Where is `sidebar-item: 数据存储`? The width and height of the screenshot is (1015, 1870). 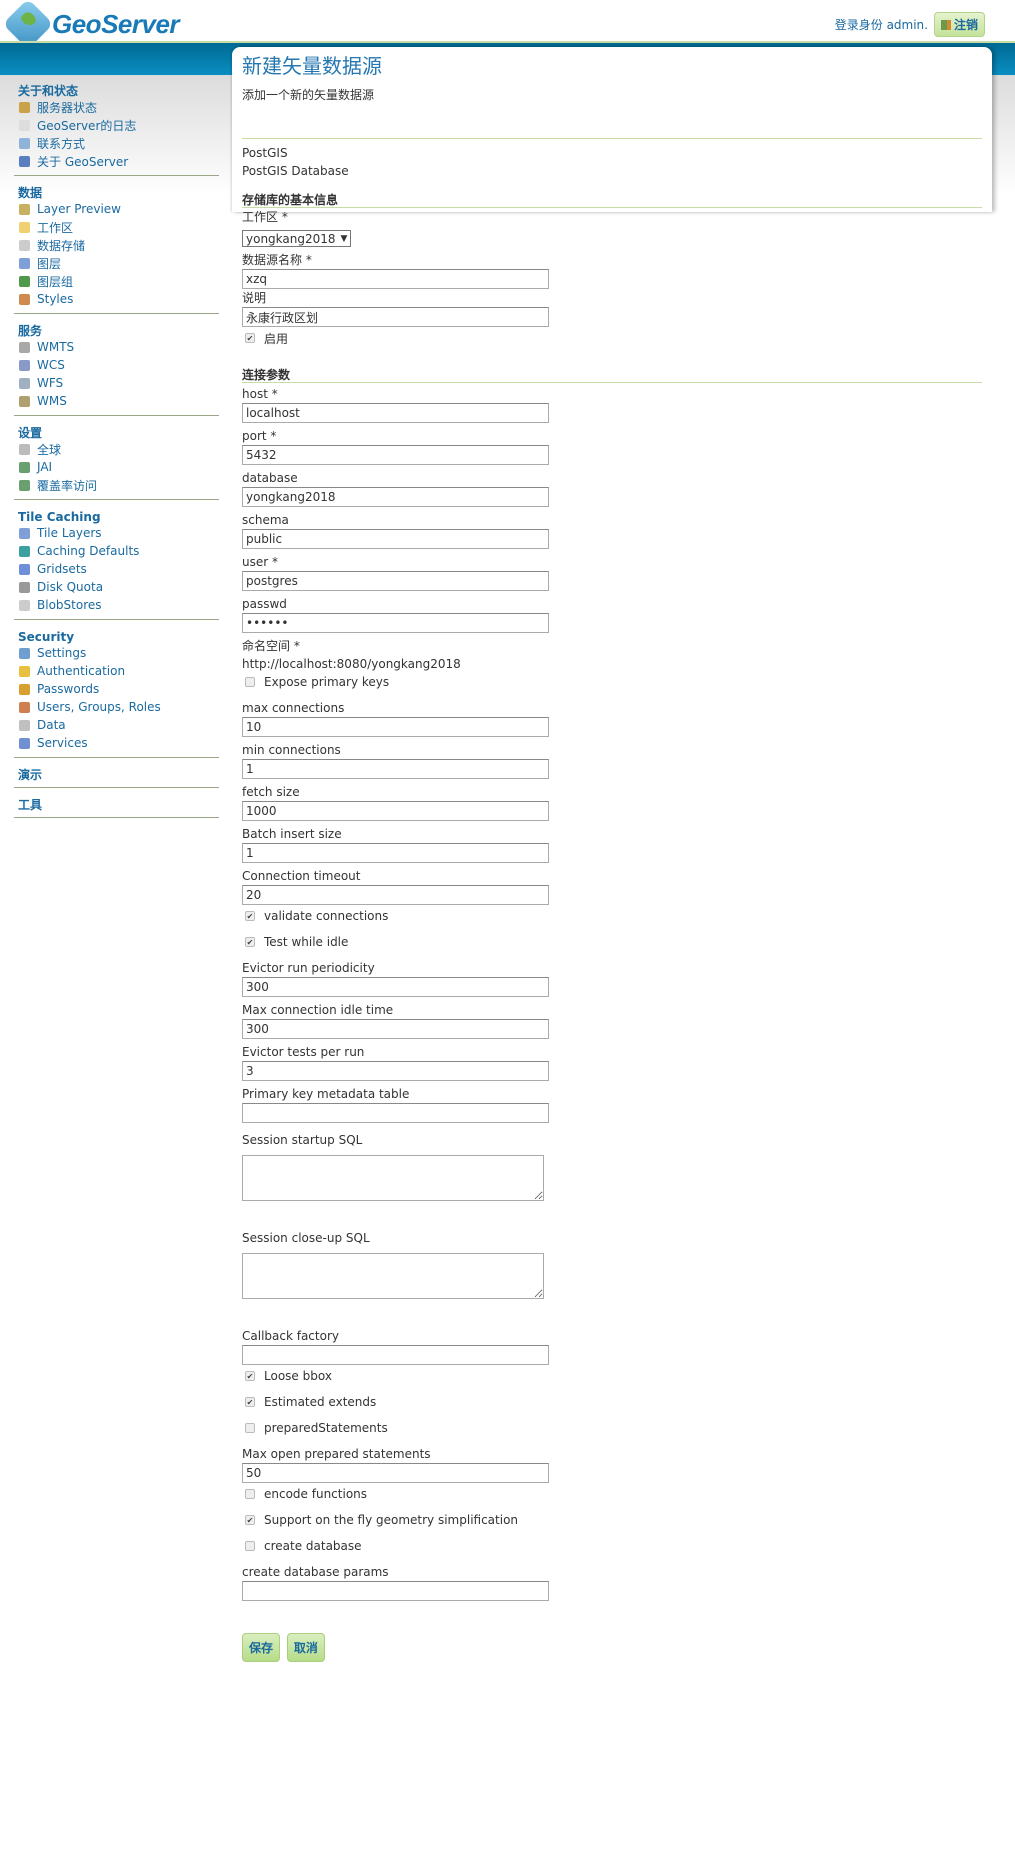
sidebar-item: 数据存储 is located at coordinates (116, 245).